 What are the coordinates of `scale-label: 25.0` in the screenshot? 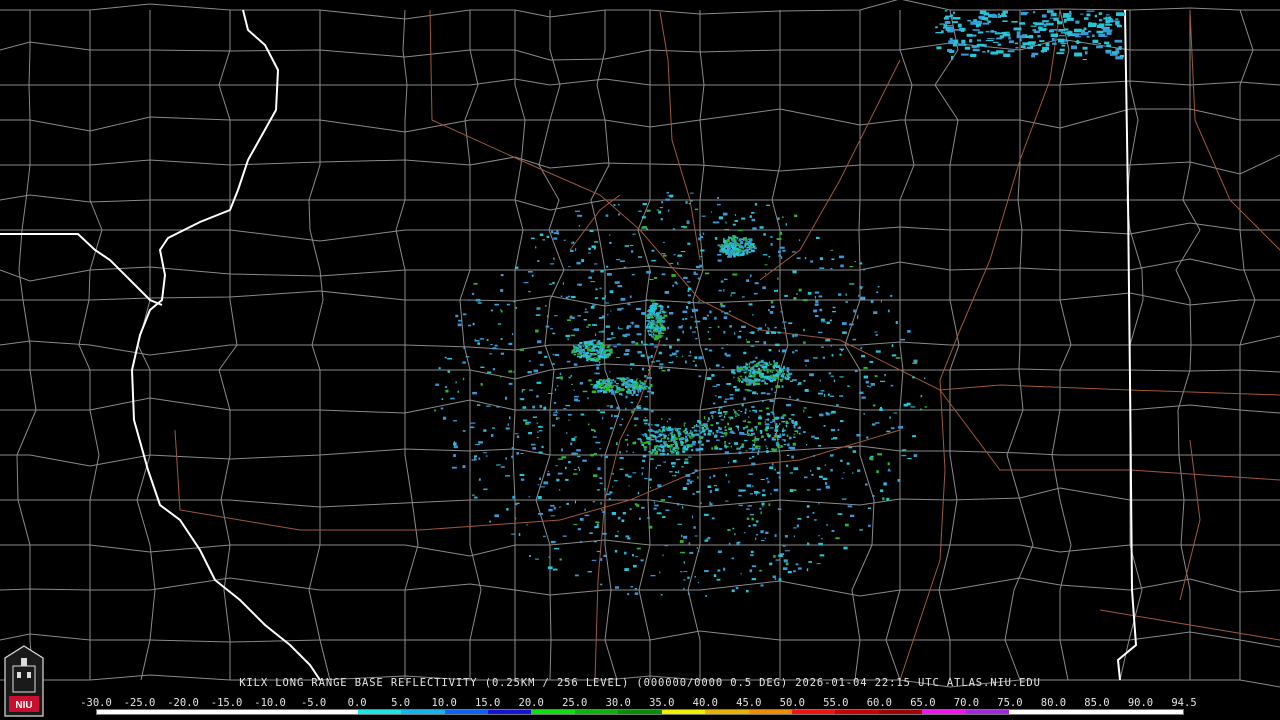 It's located at (575, 703).